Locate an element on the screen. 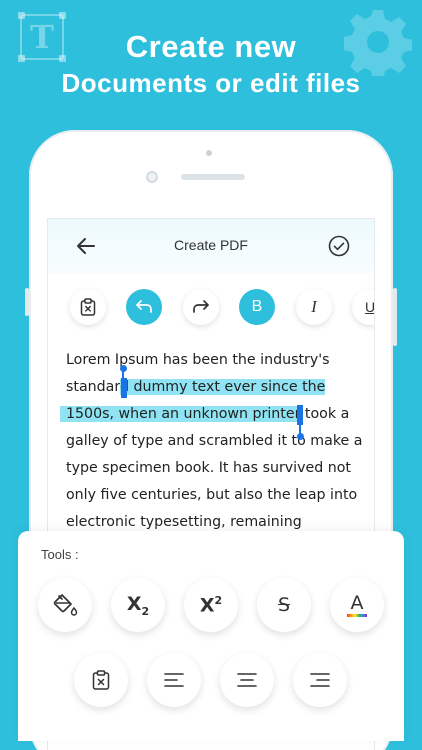  font-color-label: A is located at coordinates (357, 602).